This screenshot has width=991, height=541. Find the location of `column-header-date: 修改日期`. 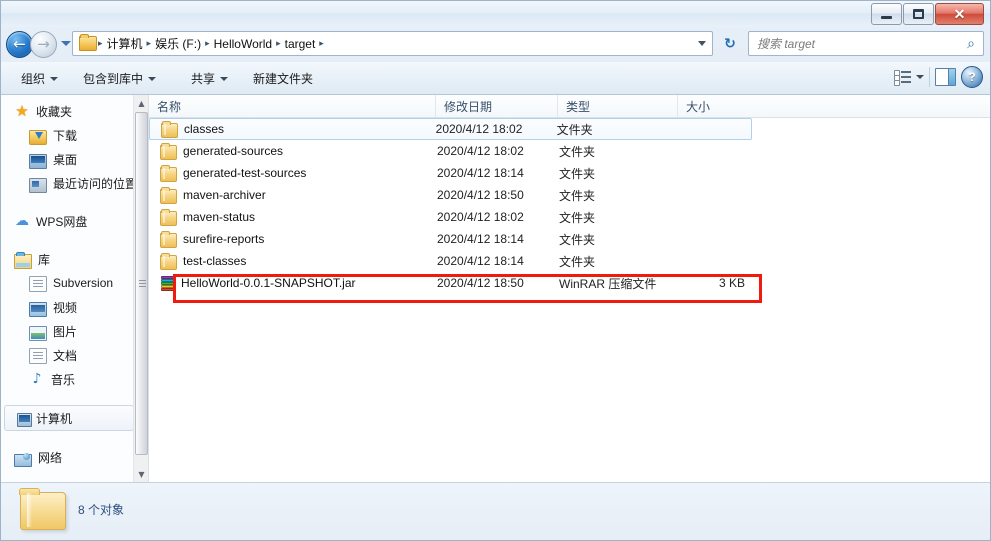

column-header-date: 修改日期 is located at coordinates (496, 106).